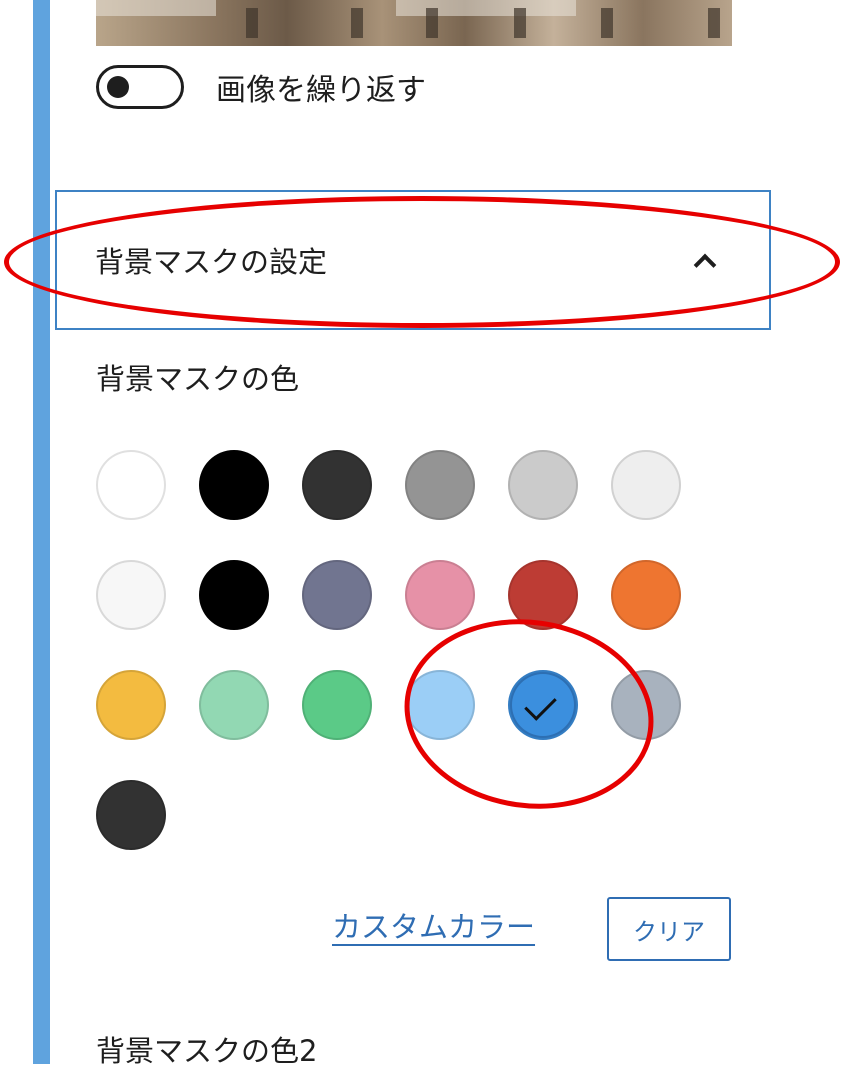 The image size is (846, 1070). Describe the element at coordinates (321, 90) in the screenshot. I see `repeat-image-label: 画像を繰り返す` at that location.